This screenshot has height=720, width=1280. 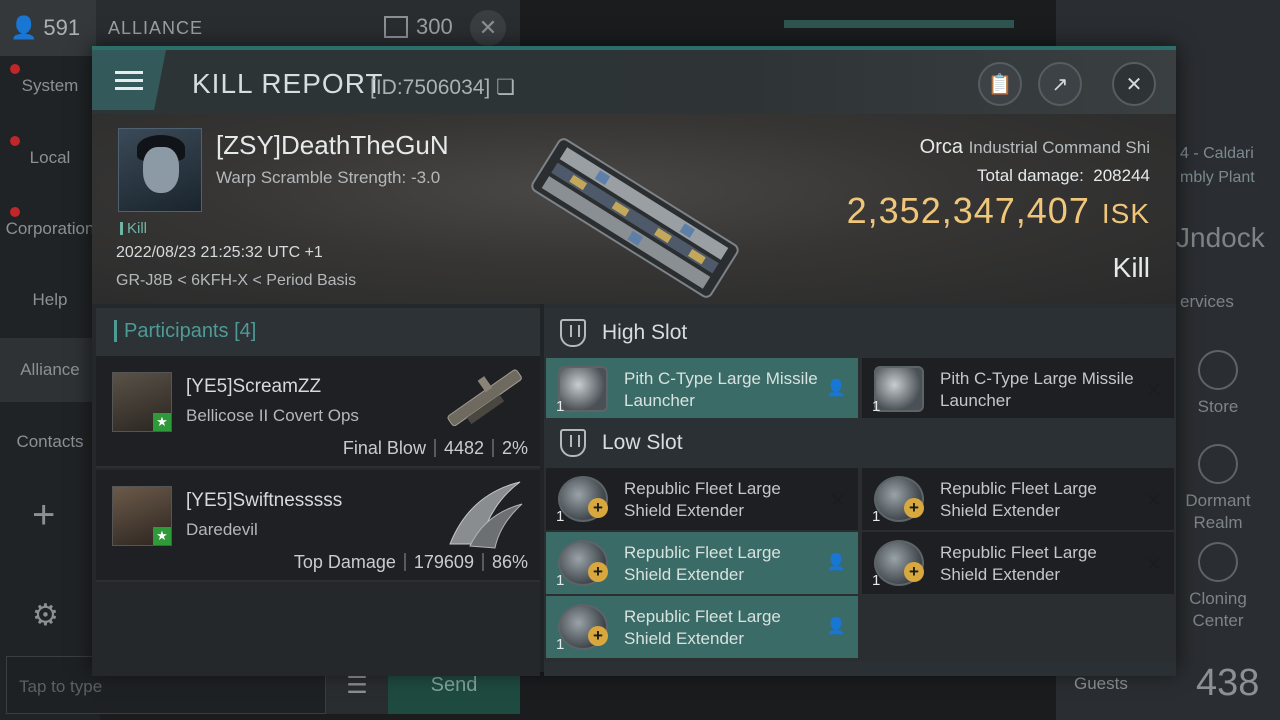 What do you see at coordinates (50, 370) in the screenshot?
I see `nav-alliance: Alliance` at bounding box center [50, 370].